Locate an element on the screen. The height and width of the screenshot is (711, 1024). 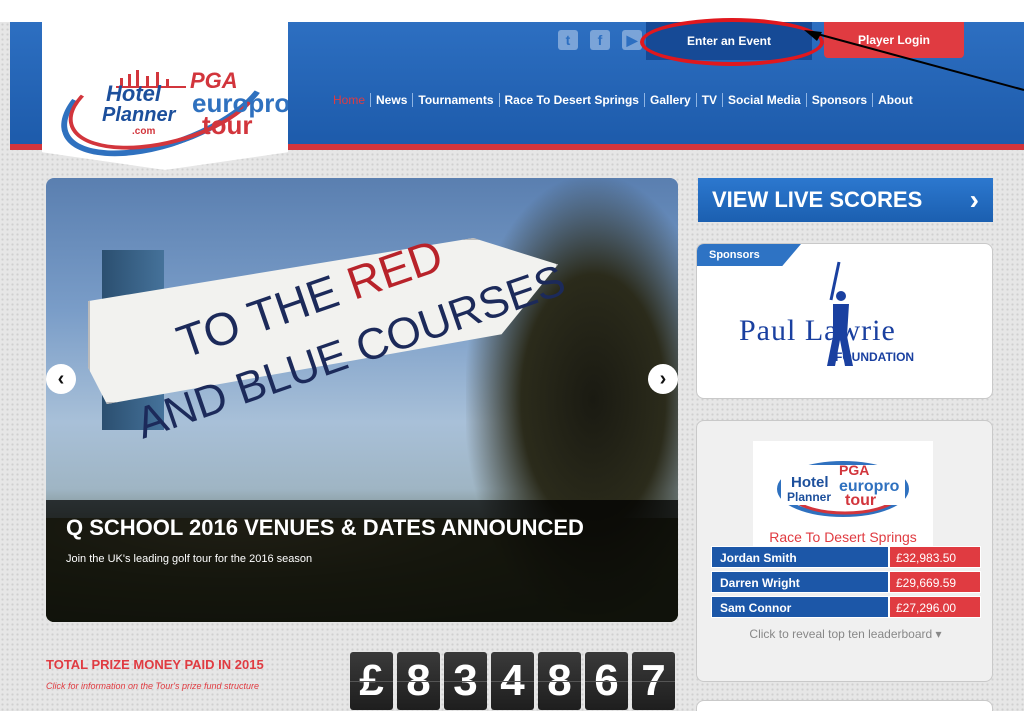
twitter-icon: t is located at coordinates (568, 40).